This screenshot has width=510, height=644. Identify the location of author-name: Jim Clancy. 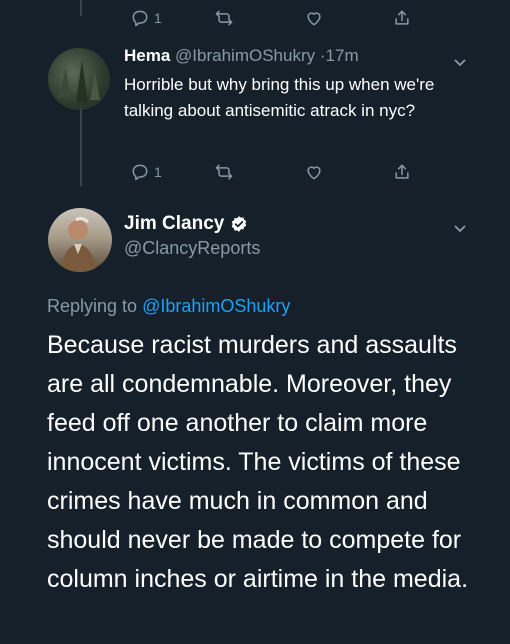
(174, 224).